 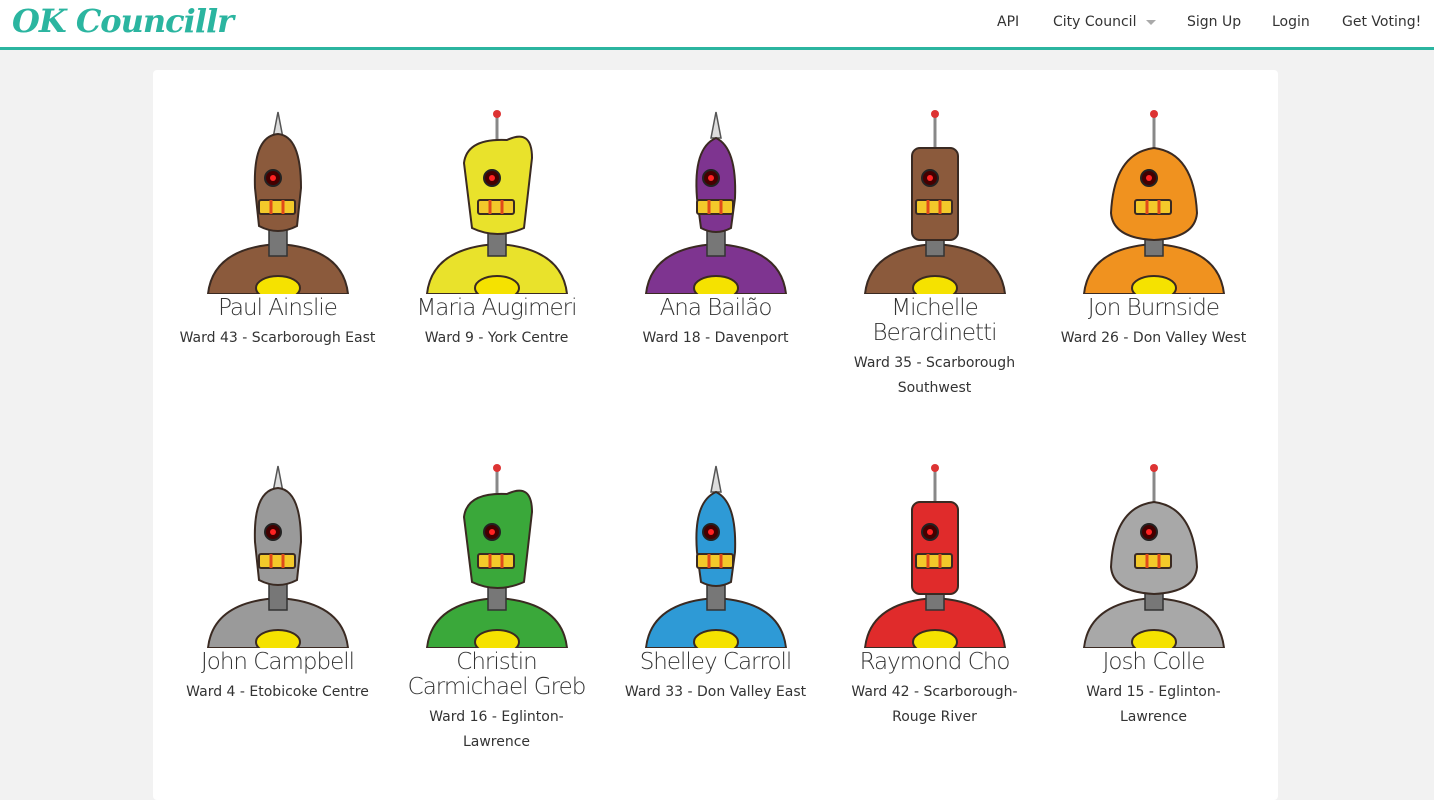 What do you see at coordinates (1153, 308) in the screenshot?
I see `councillor-name: Jon Burnside` at bounding box center [1153, 308].